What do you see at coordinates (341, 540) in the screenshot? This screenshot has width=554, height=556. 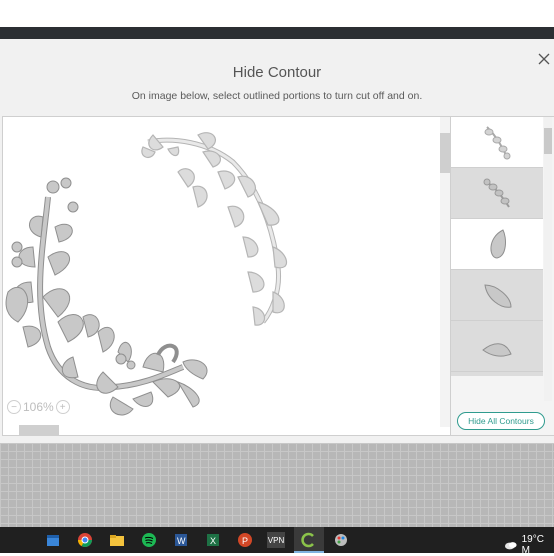 I see `paint-icon` at bounding box center [341, 540].